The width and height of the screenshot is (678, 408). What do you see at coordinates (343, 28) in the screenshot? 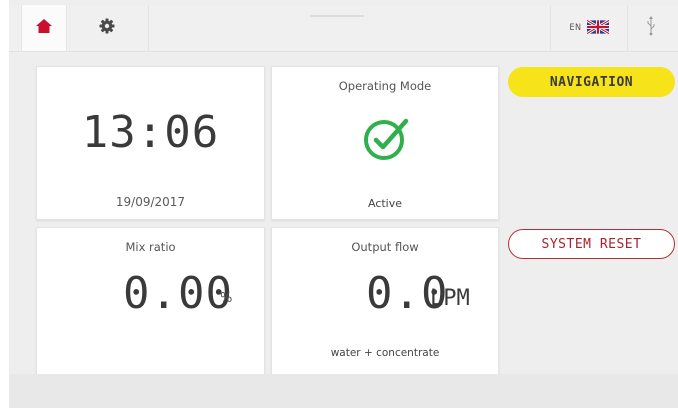
I see `top-bar: EN` at bounding box center [343, 28].